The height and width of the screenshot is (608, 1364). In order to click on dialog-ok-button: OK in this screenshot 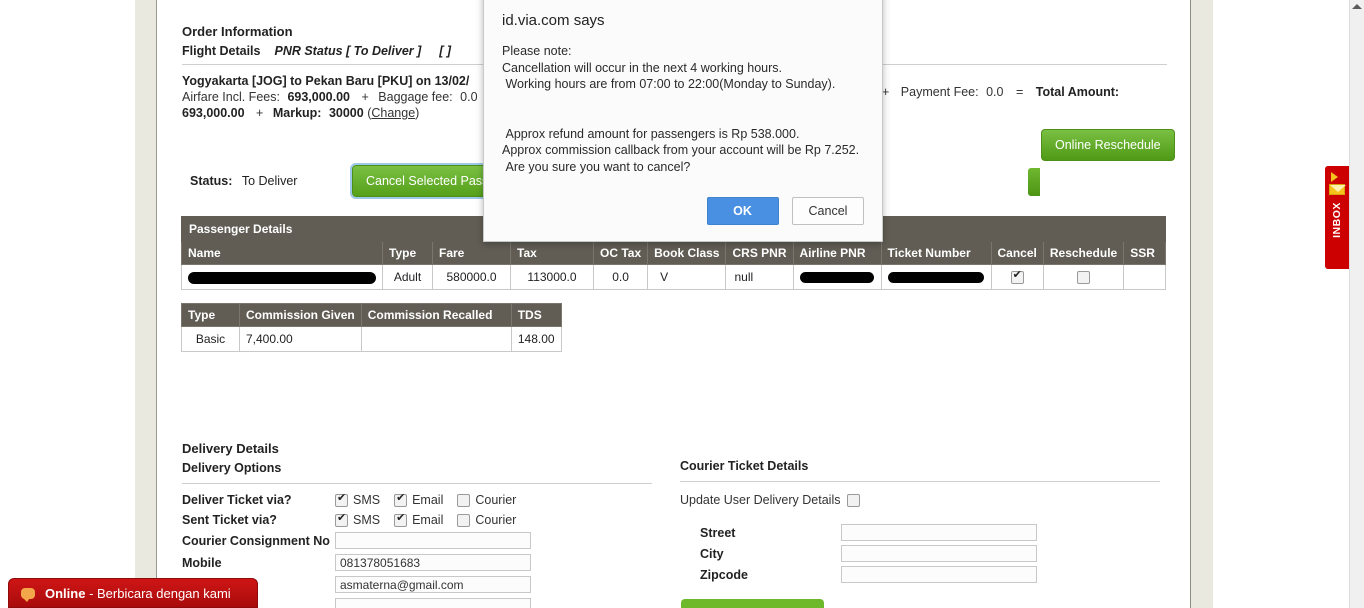, I will do `click(742, 211)`.